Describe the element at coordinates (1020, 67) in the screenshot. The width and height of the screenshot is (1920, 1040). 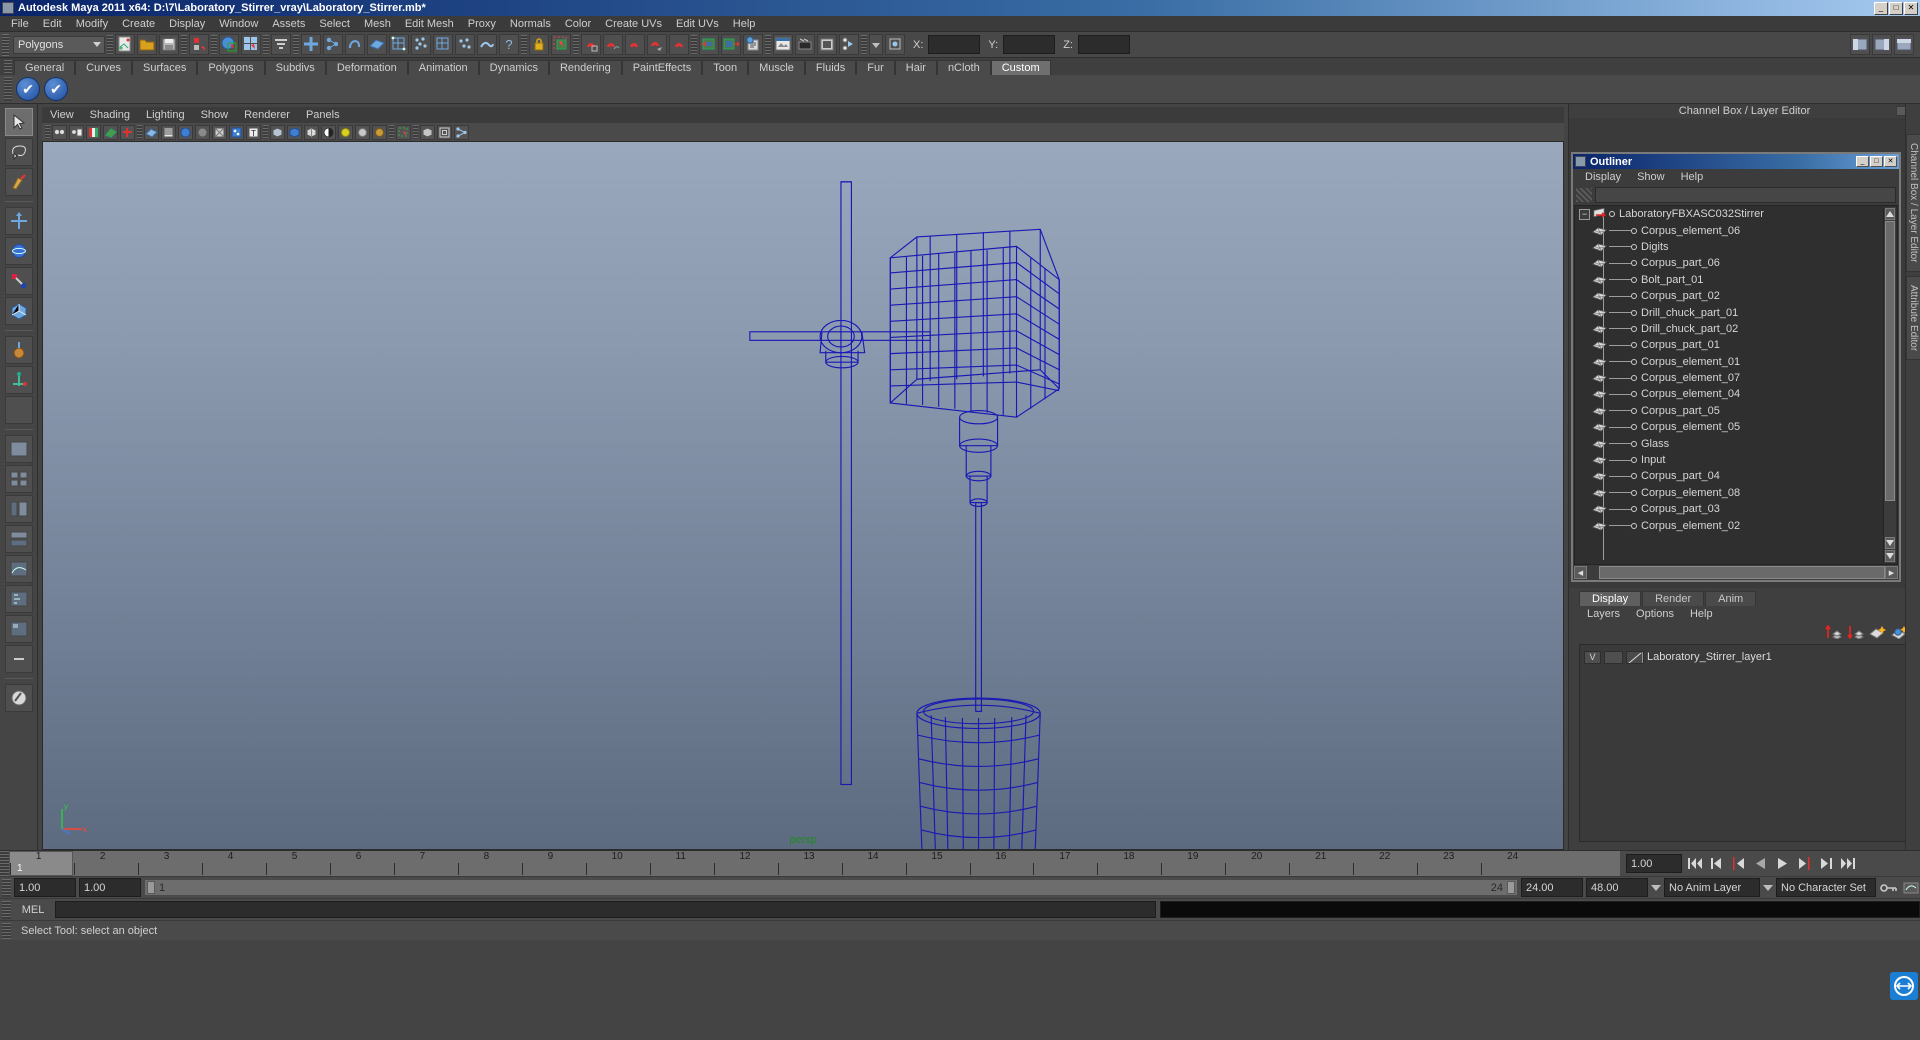
I see `shelf-tab-custom: Custom` at that location.